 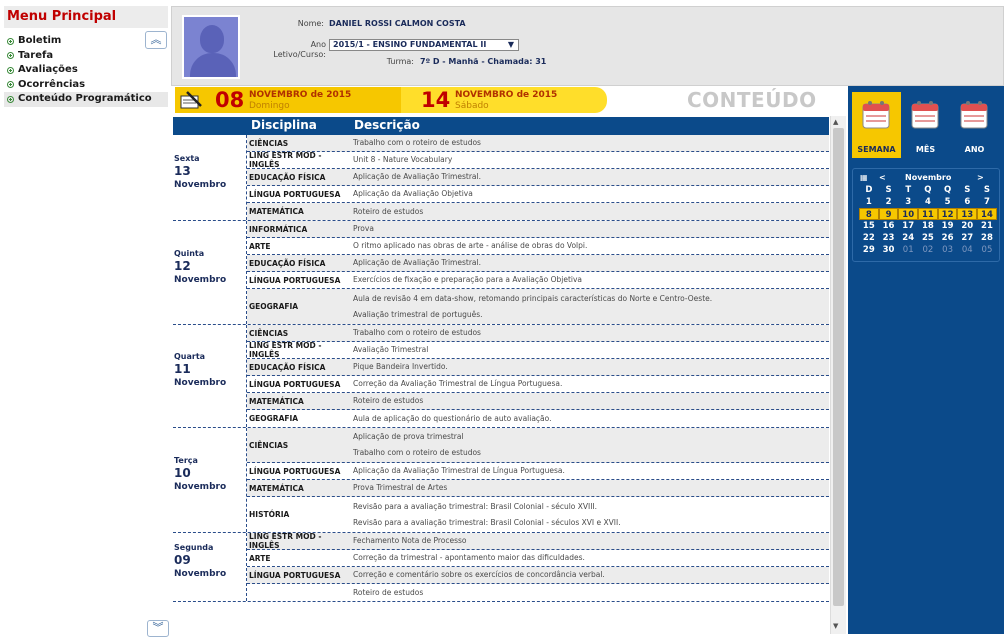 I want to click on menu-item: Boletim, so click(x=86, y=41).